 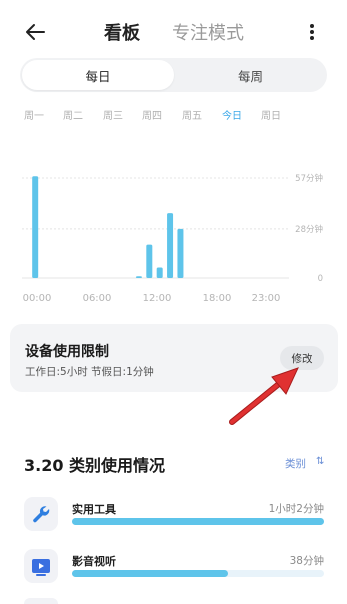 What do you see at coordinates (94, 561) in the screenshot?
I see `category-name: 影音视听` at bounding box center [94, 561].